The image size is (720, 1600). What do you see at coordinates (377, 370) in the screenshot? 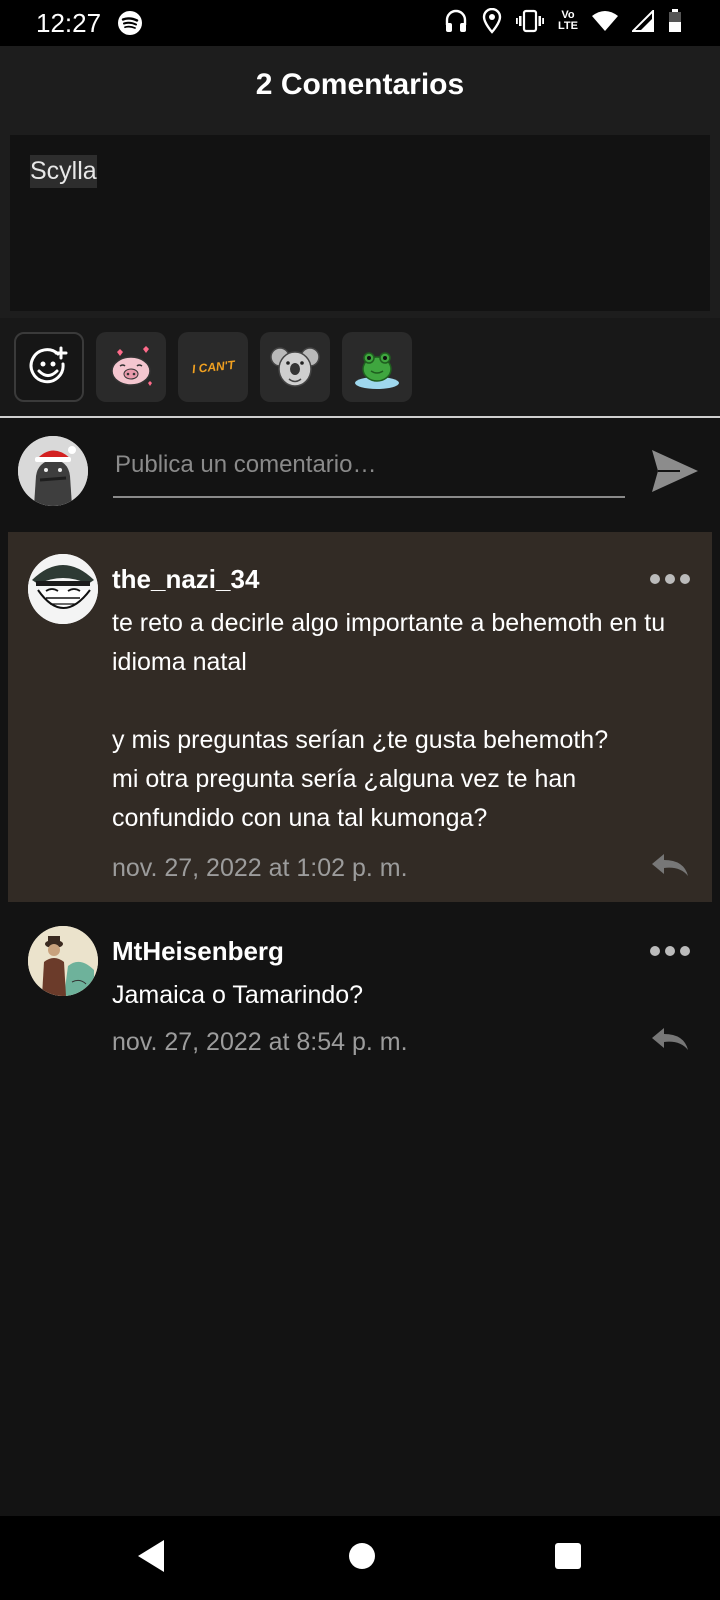
I see `frog-sticker-icon` at bounding box center [377, 370].